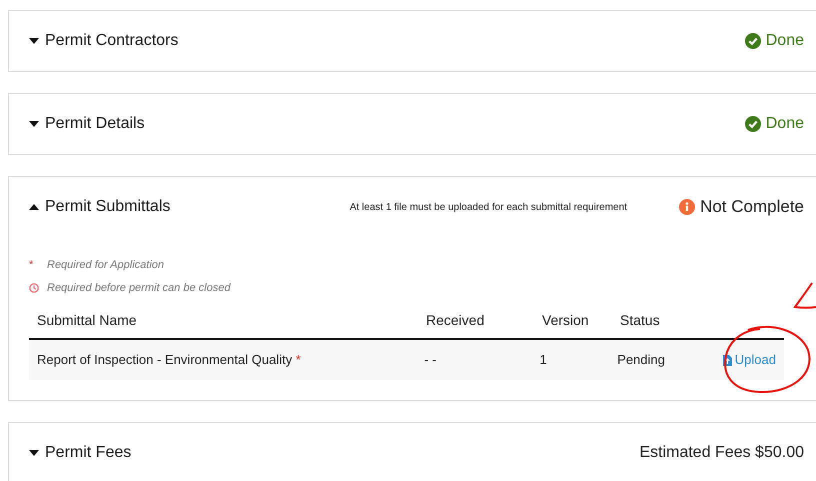 The height and width of the screenshot is (481, 816). I want to click on table-cell: Pending, so click(641, 360).